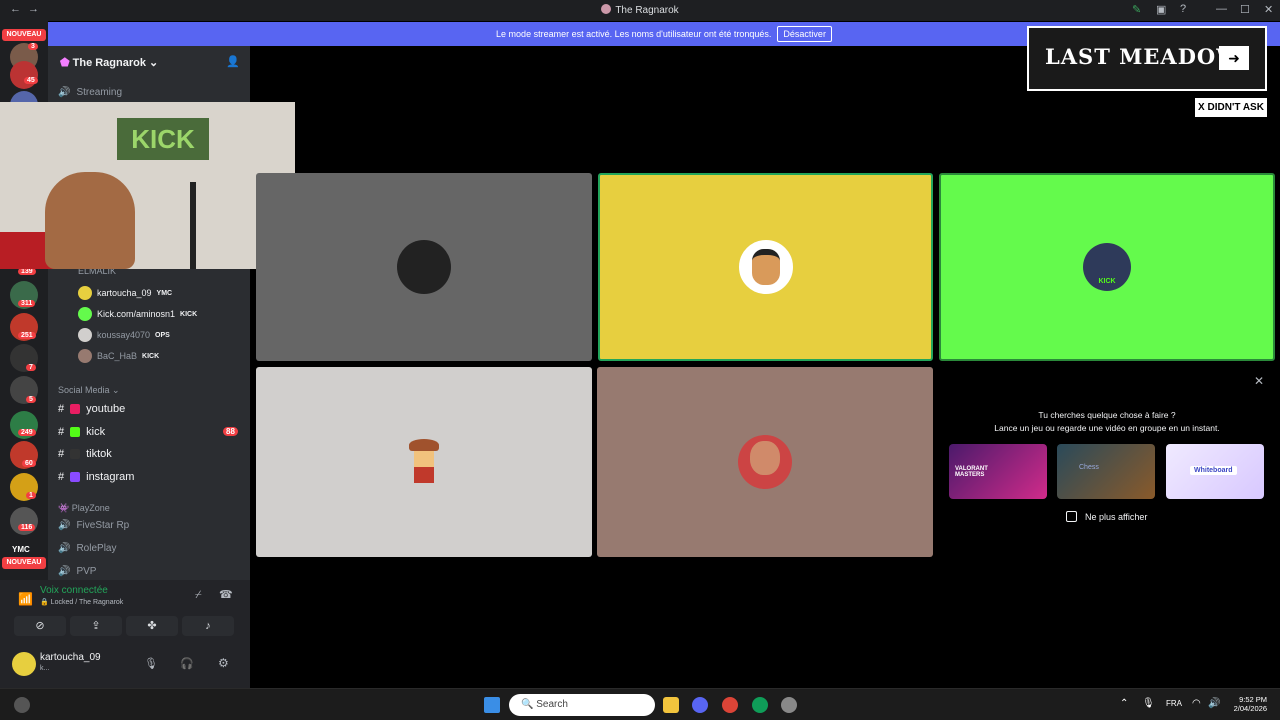  What do you see at coordinates (96, 477) in the screenshot?
I see `channel-instagram: # instagram` at bounding box center [96, 477].